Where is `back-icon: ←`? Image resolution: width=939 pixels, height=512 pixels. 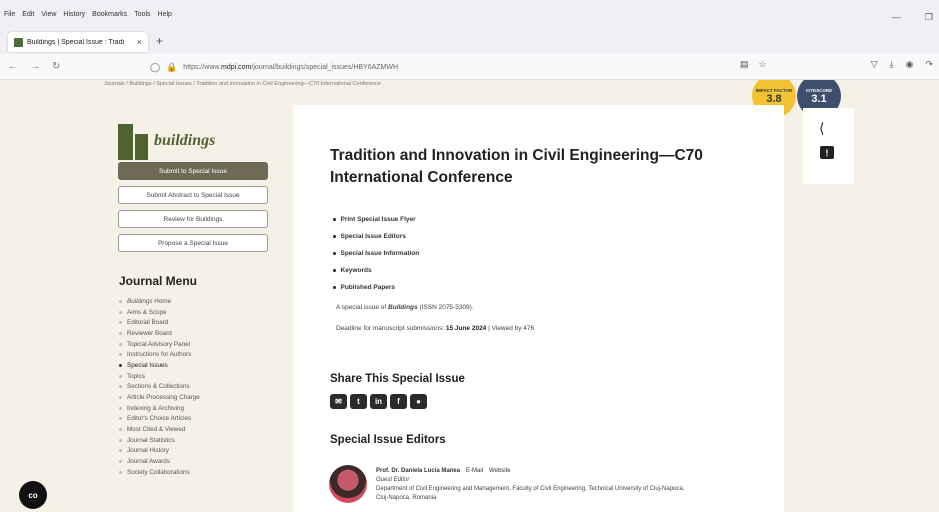
back-icon: ← is located at coordinates (13, 66).